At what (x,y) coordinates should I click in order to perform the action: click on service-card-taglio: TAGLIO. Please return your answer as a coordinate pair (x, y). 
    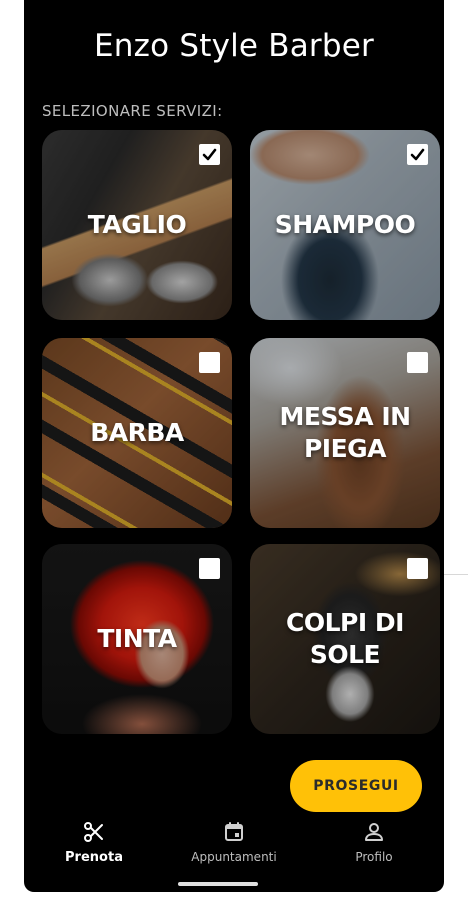
    Looking at the image, I should click on (137, 225).